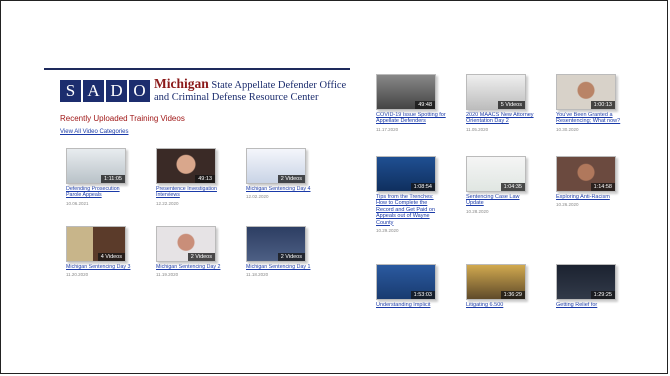 The image size is (670, 376). What do you see at coordinates (512, 187) in the screenshot?
I see `duration-badge: 1:04:35` at bounding box center [512, 187].